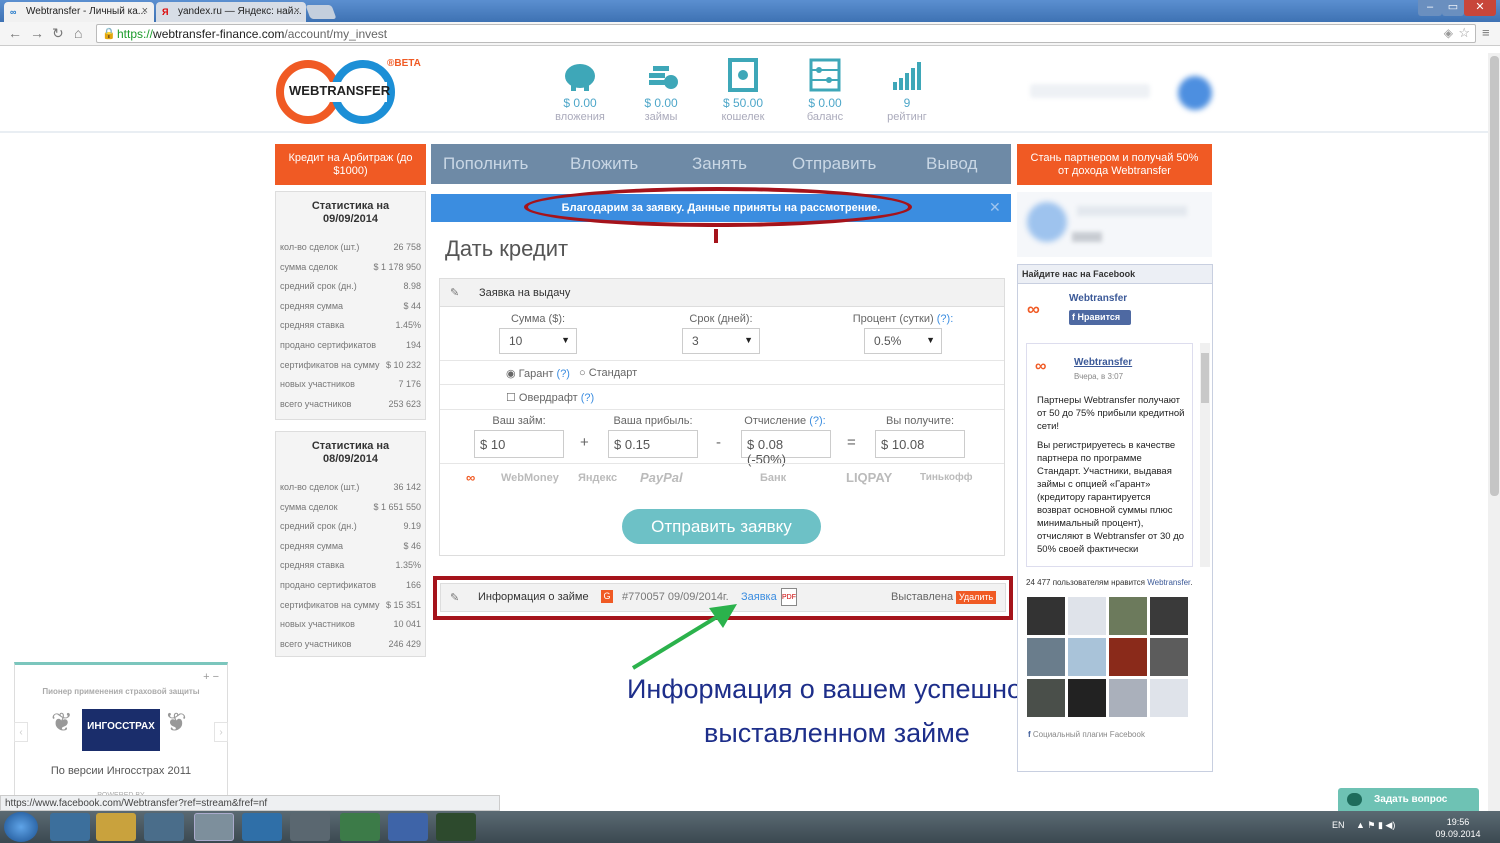 The image size is (1500, 843). Describe the element at coordinates (350, 164) in the screenshot. I see `arbitrage-credit-banner: Кредит на Арбитраж (до $1000)` at that location.